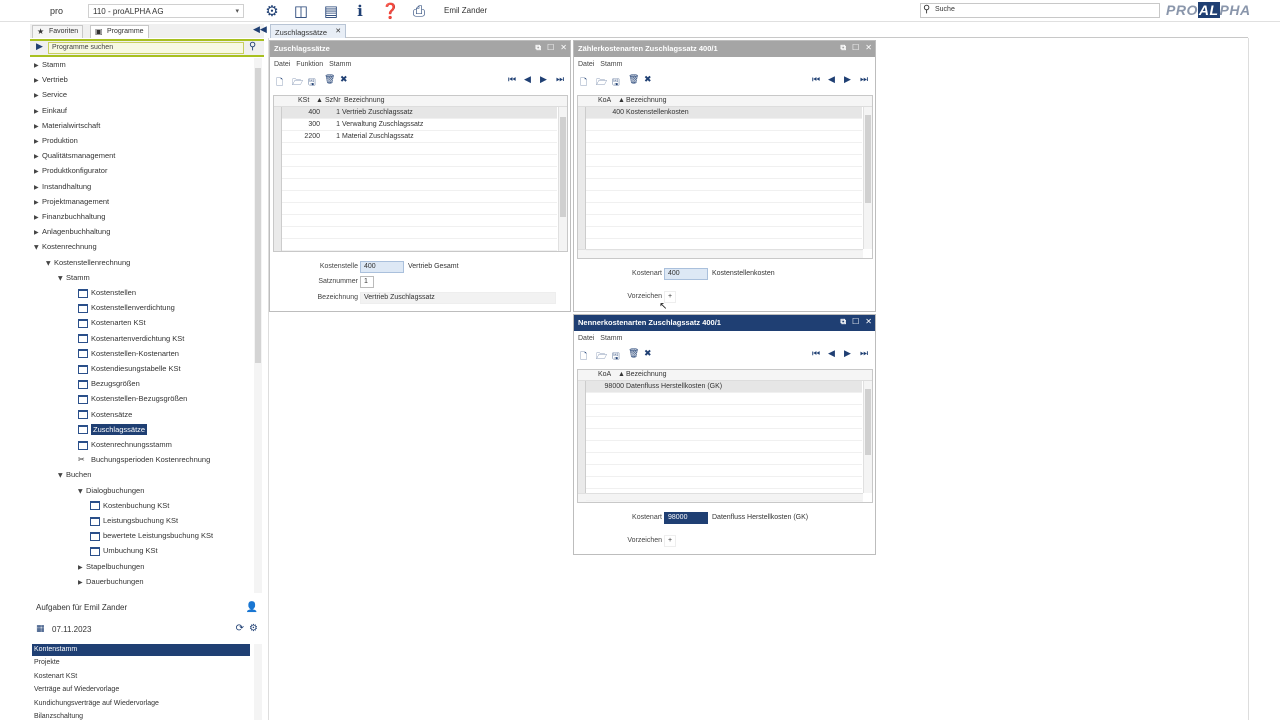 The height and width of the screenshot is (720, 1280). What do you see at coordinates (69, 219) in the screenshot?
I see `tree-item: ▶ Finanzbuchhaltung` at bounding box center [69, 219].